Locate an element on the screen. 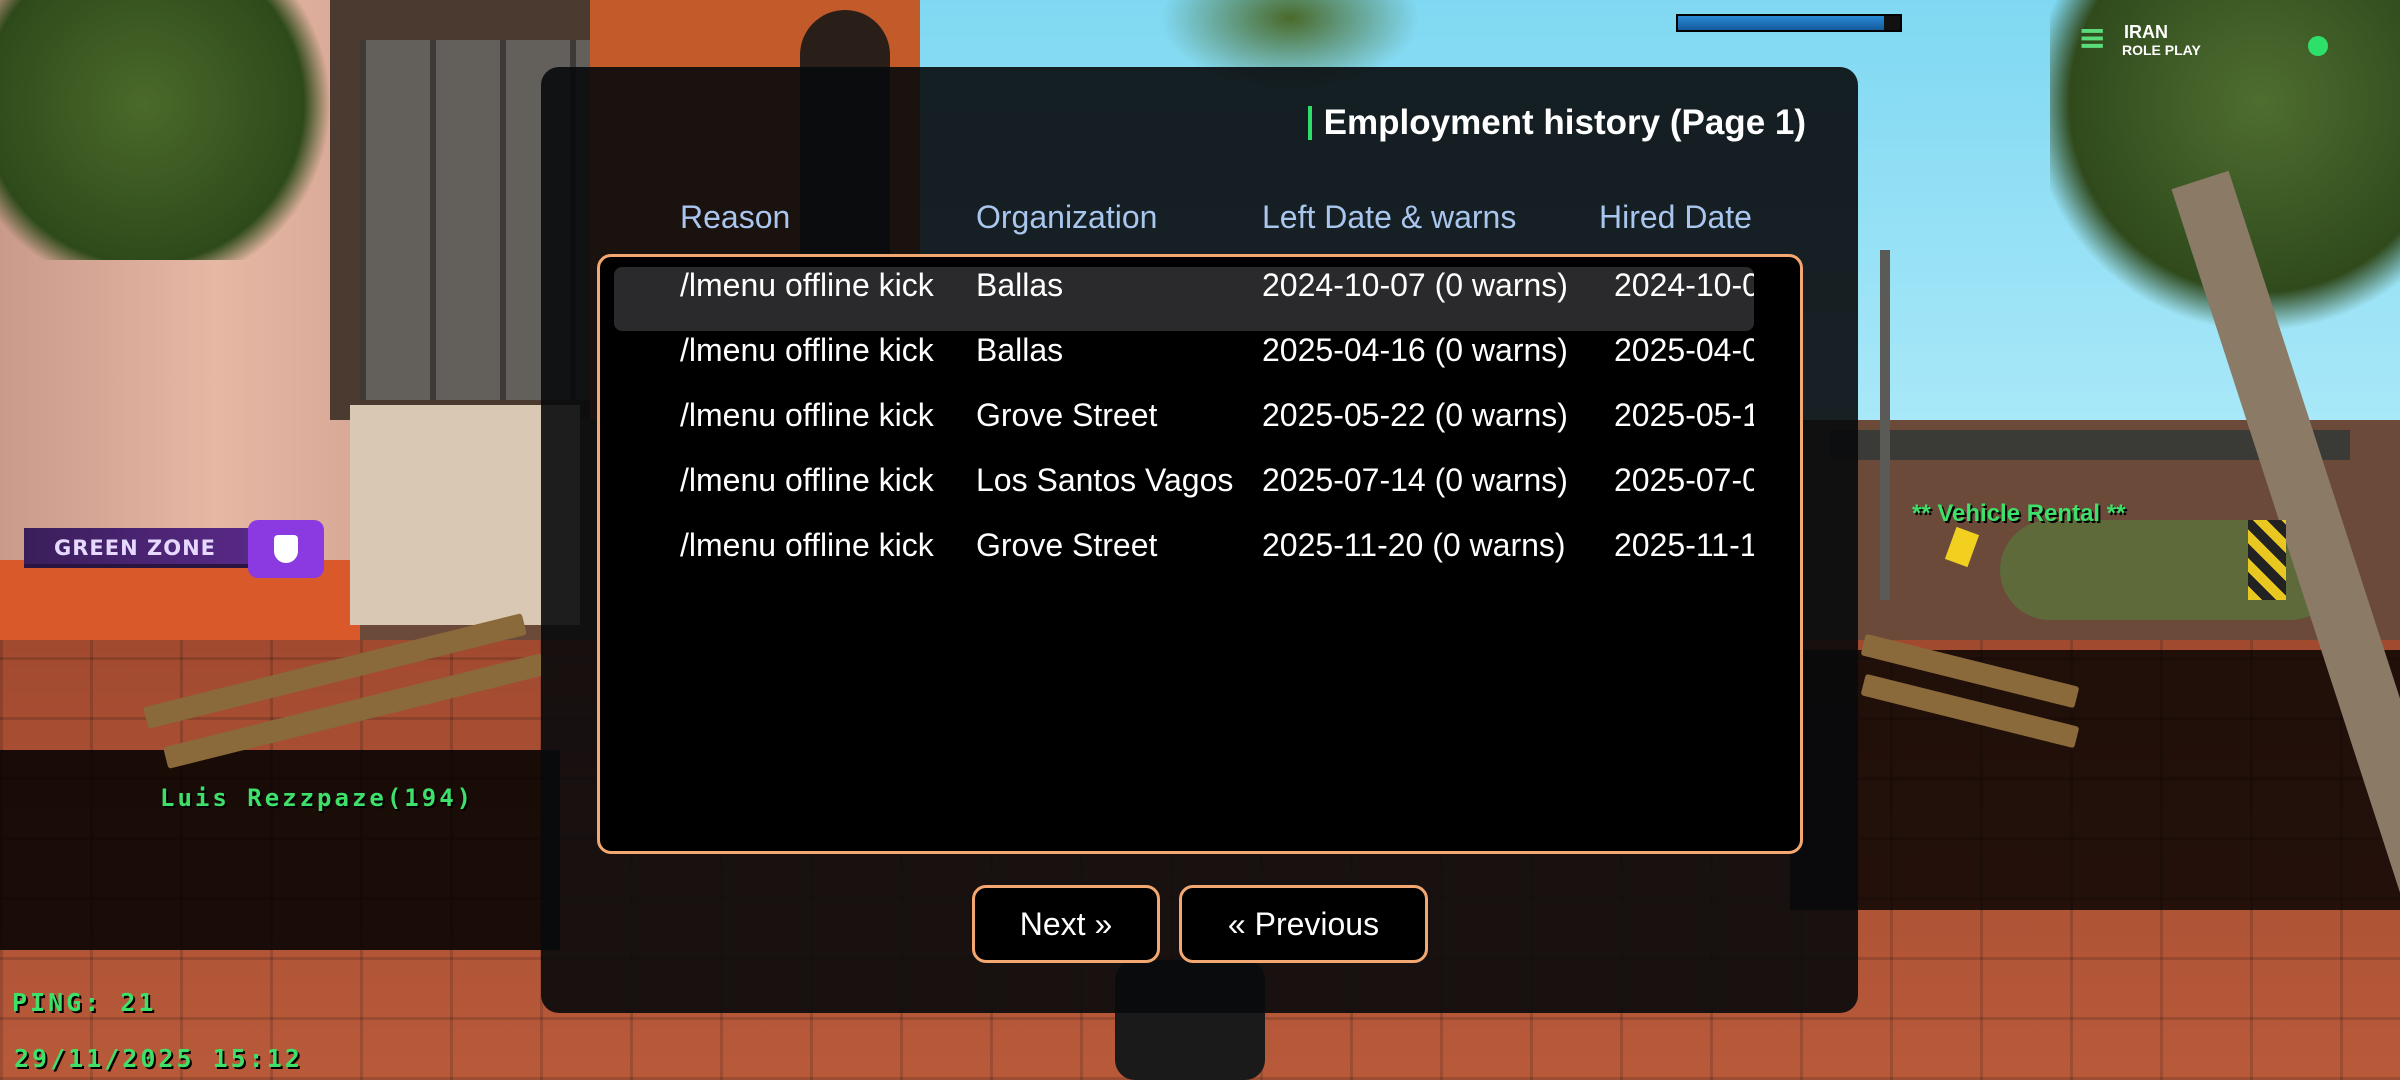  next-button: Next » is located at coordinates (1066, 924).